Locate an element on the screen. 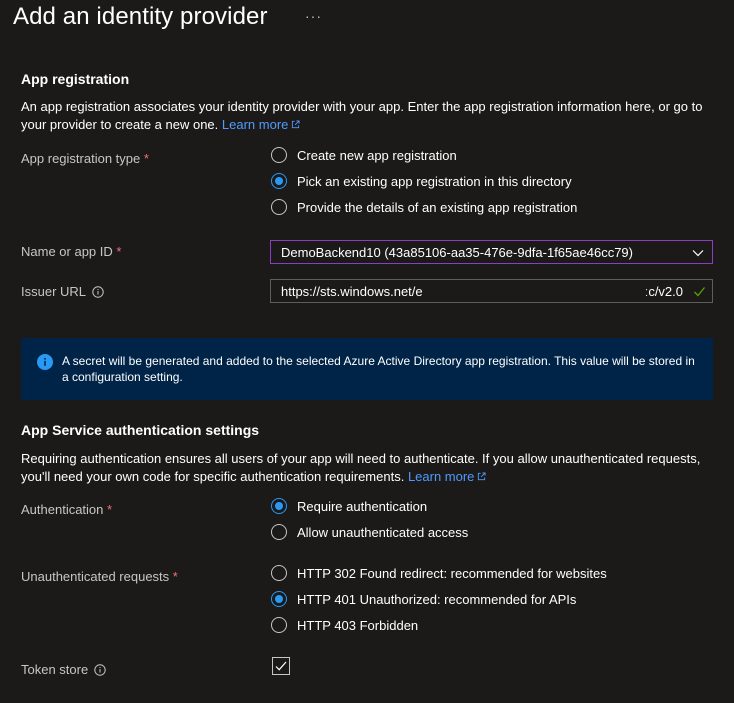 The width and height of the screenshot is (734, 703). auth-settings-title: App Service authentication settings is located at coordinates (140, 430).